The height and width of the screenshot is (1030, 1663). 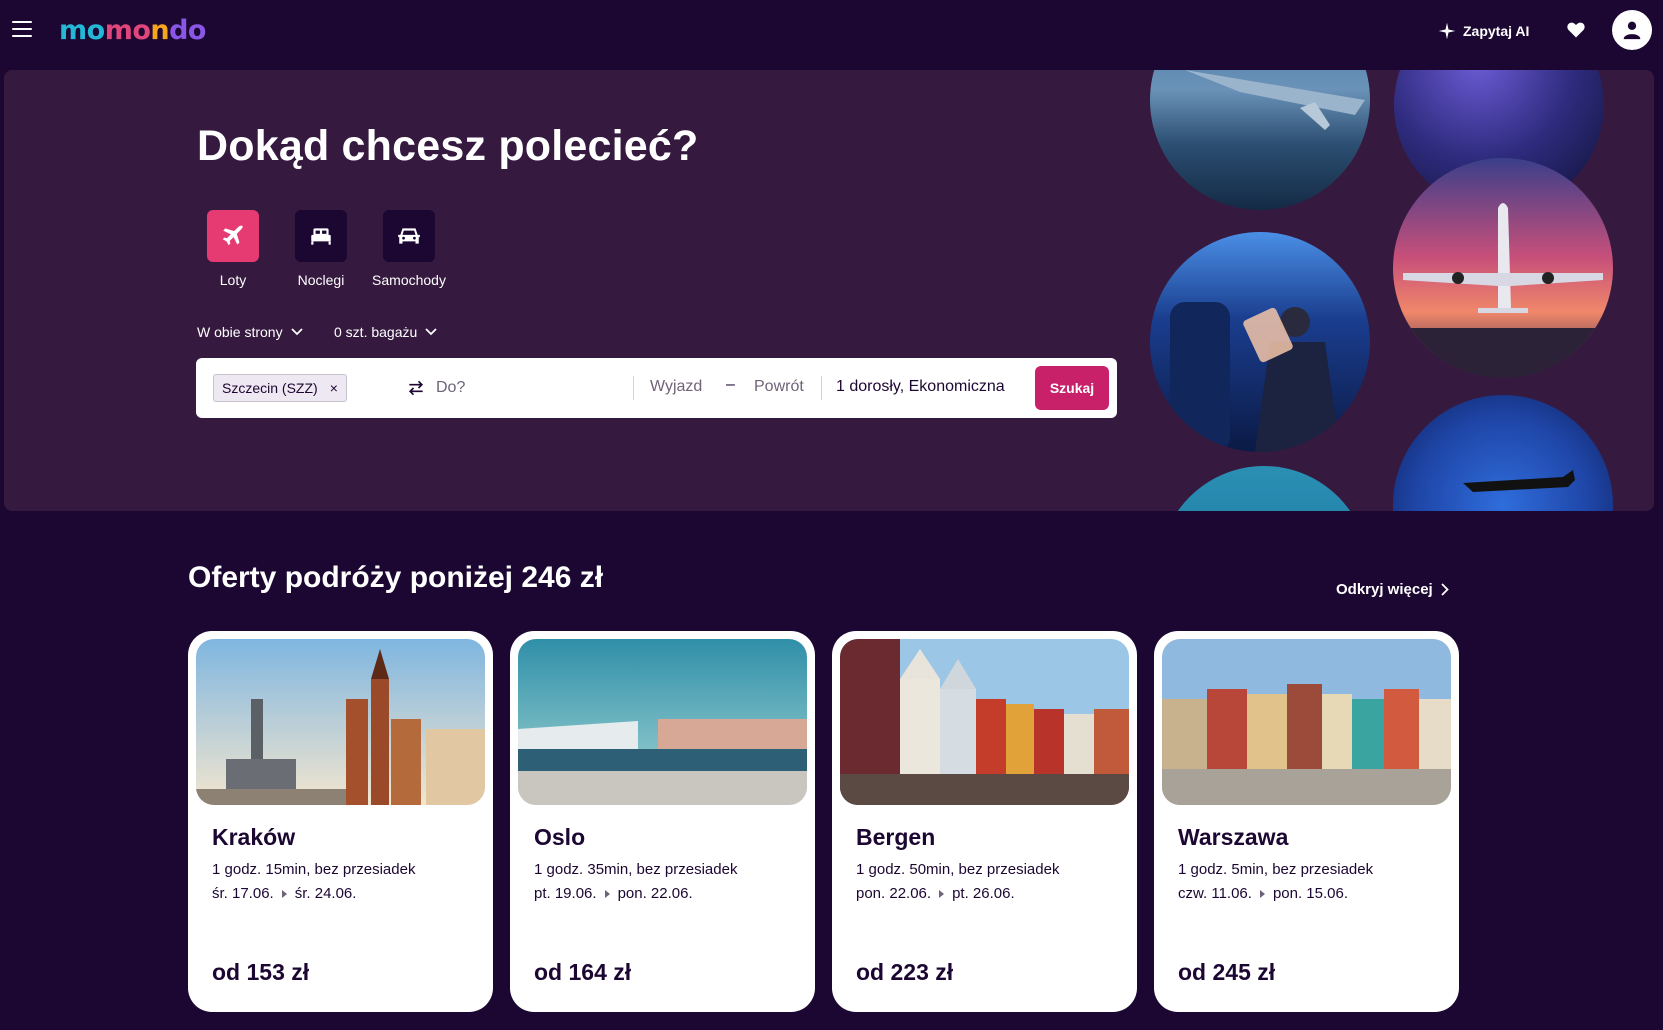 What do you see at coordinates (409, 236) in the screenshot?
I see `car-icon` at bounding box center [409, 236].